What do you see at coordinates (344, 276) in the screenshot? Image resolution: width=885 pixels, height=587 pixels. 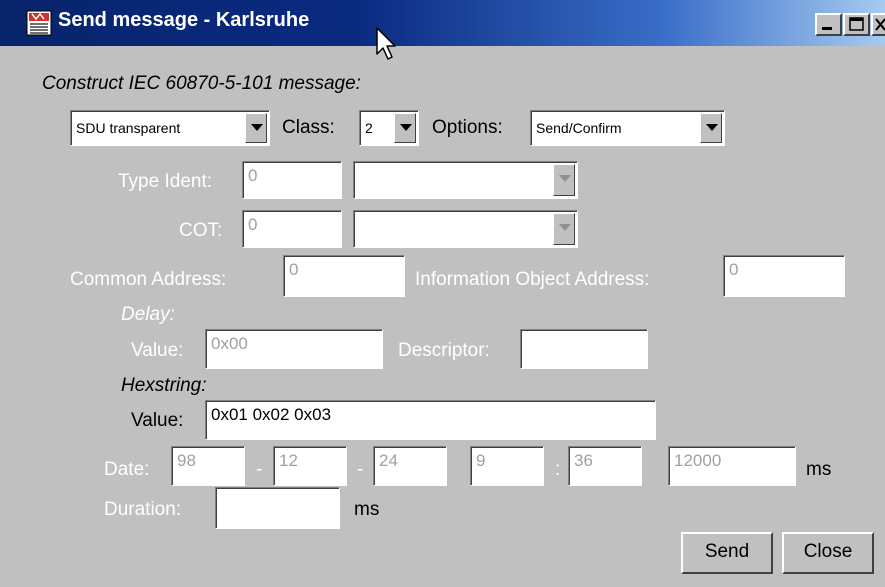 I see `common-address-field: 0` at bounding box center [344, 276].